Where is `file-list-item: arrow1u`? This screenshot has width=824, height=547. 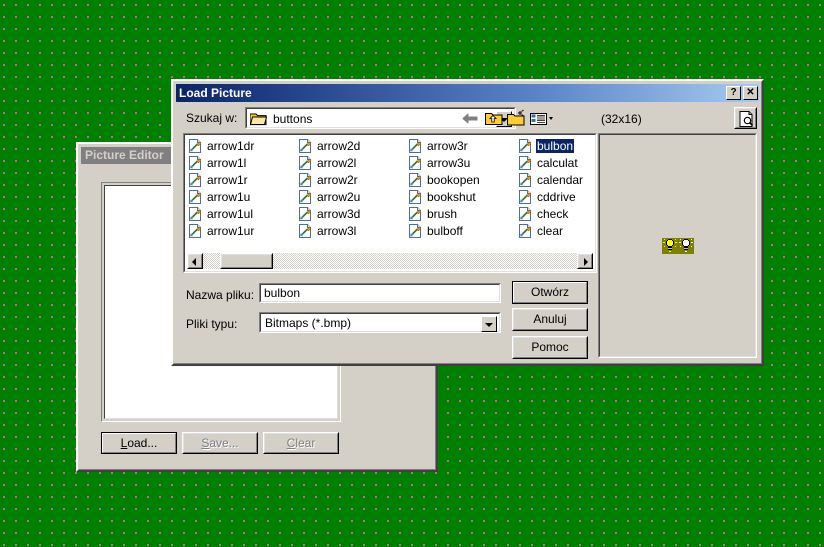 file-list-item: arrow1u is located at coordinates (242, 196).